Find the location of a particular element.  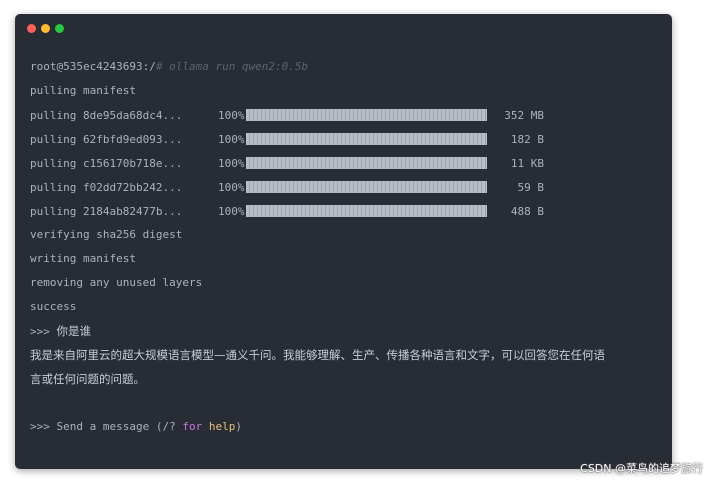

status-success: success is located at coordinates (53, 306).